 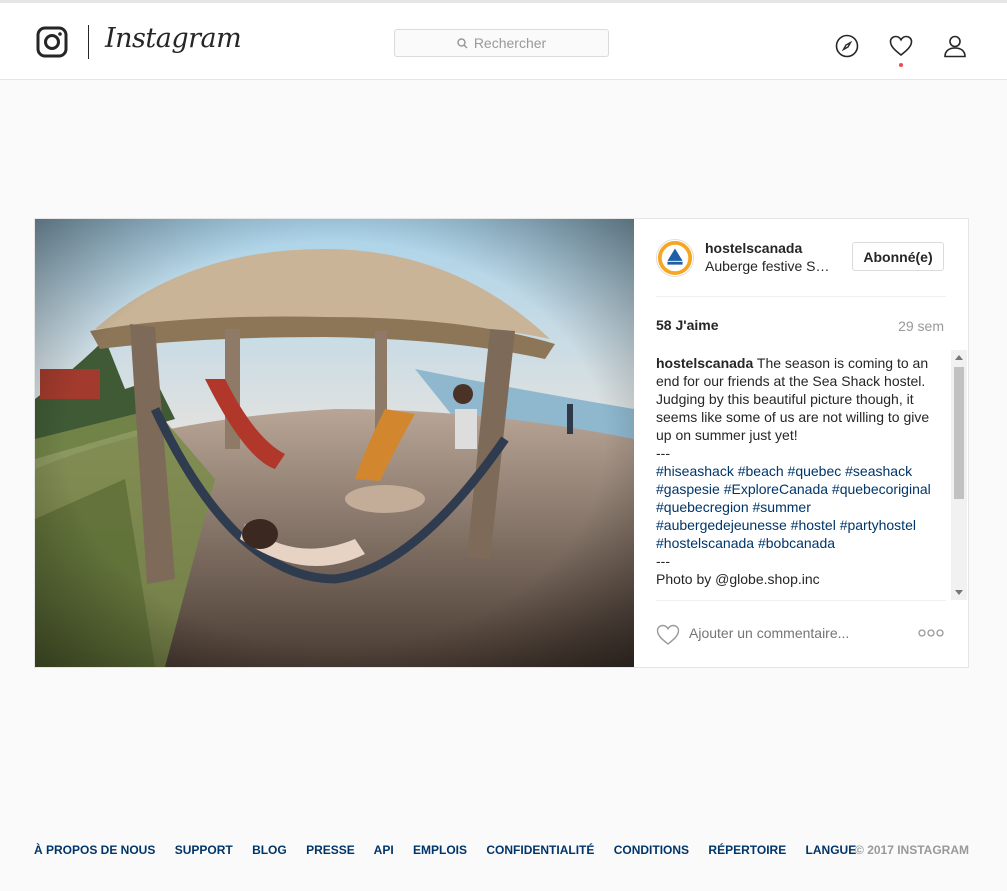 What do you see at coordinates (687, 325) in the screenshot?
I see `likes-count: 58 J'aime` at bounding box center [687, 325].